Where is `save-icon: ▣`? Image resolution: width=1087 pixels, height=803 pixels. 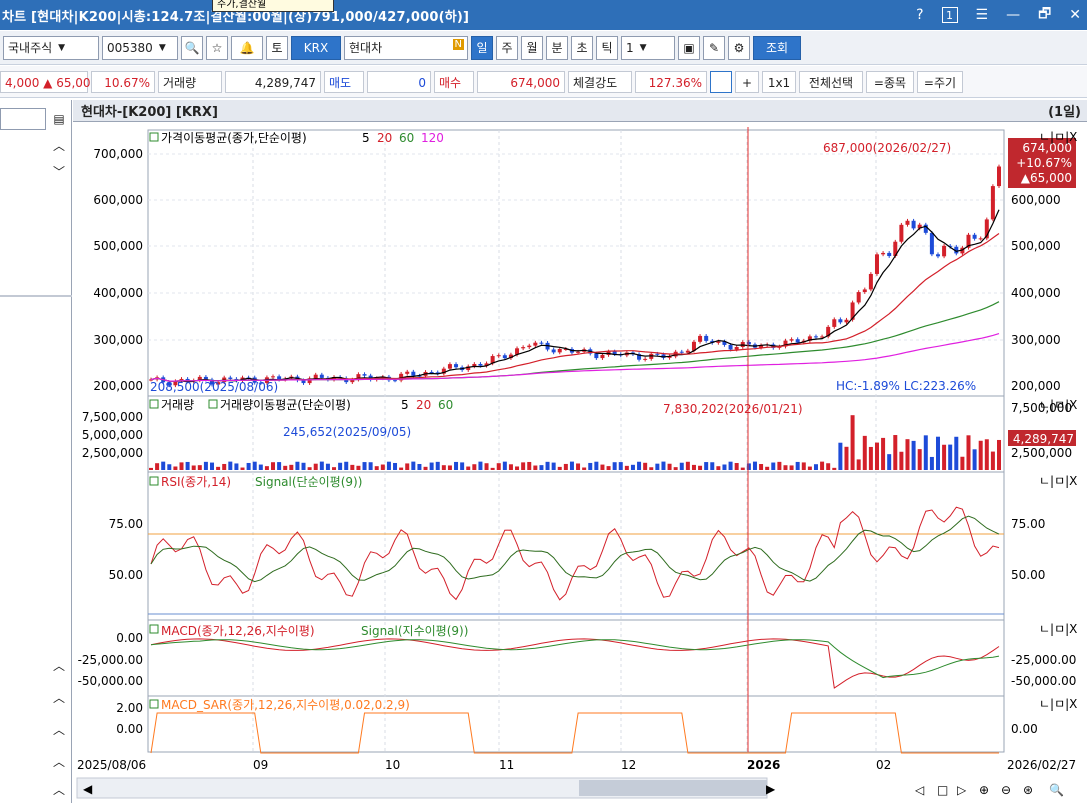
save-icon: ▣ is located at coordinates (689, 47).